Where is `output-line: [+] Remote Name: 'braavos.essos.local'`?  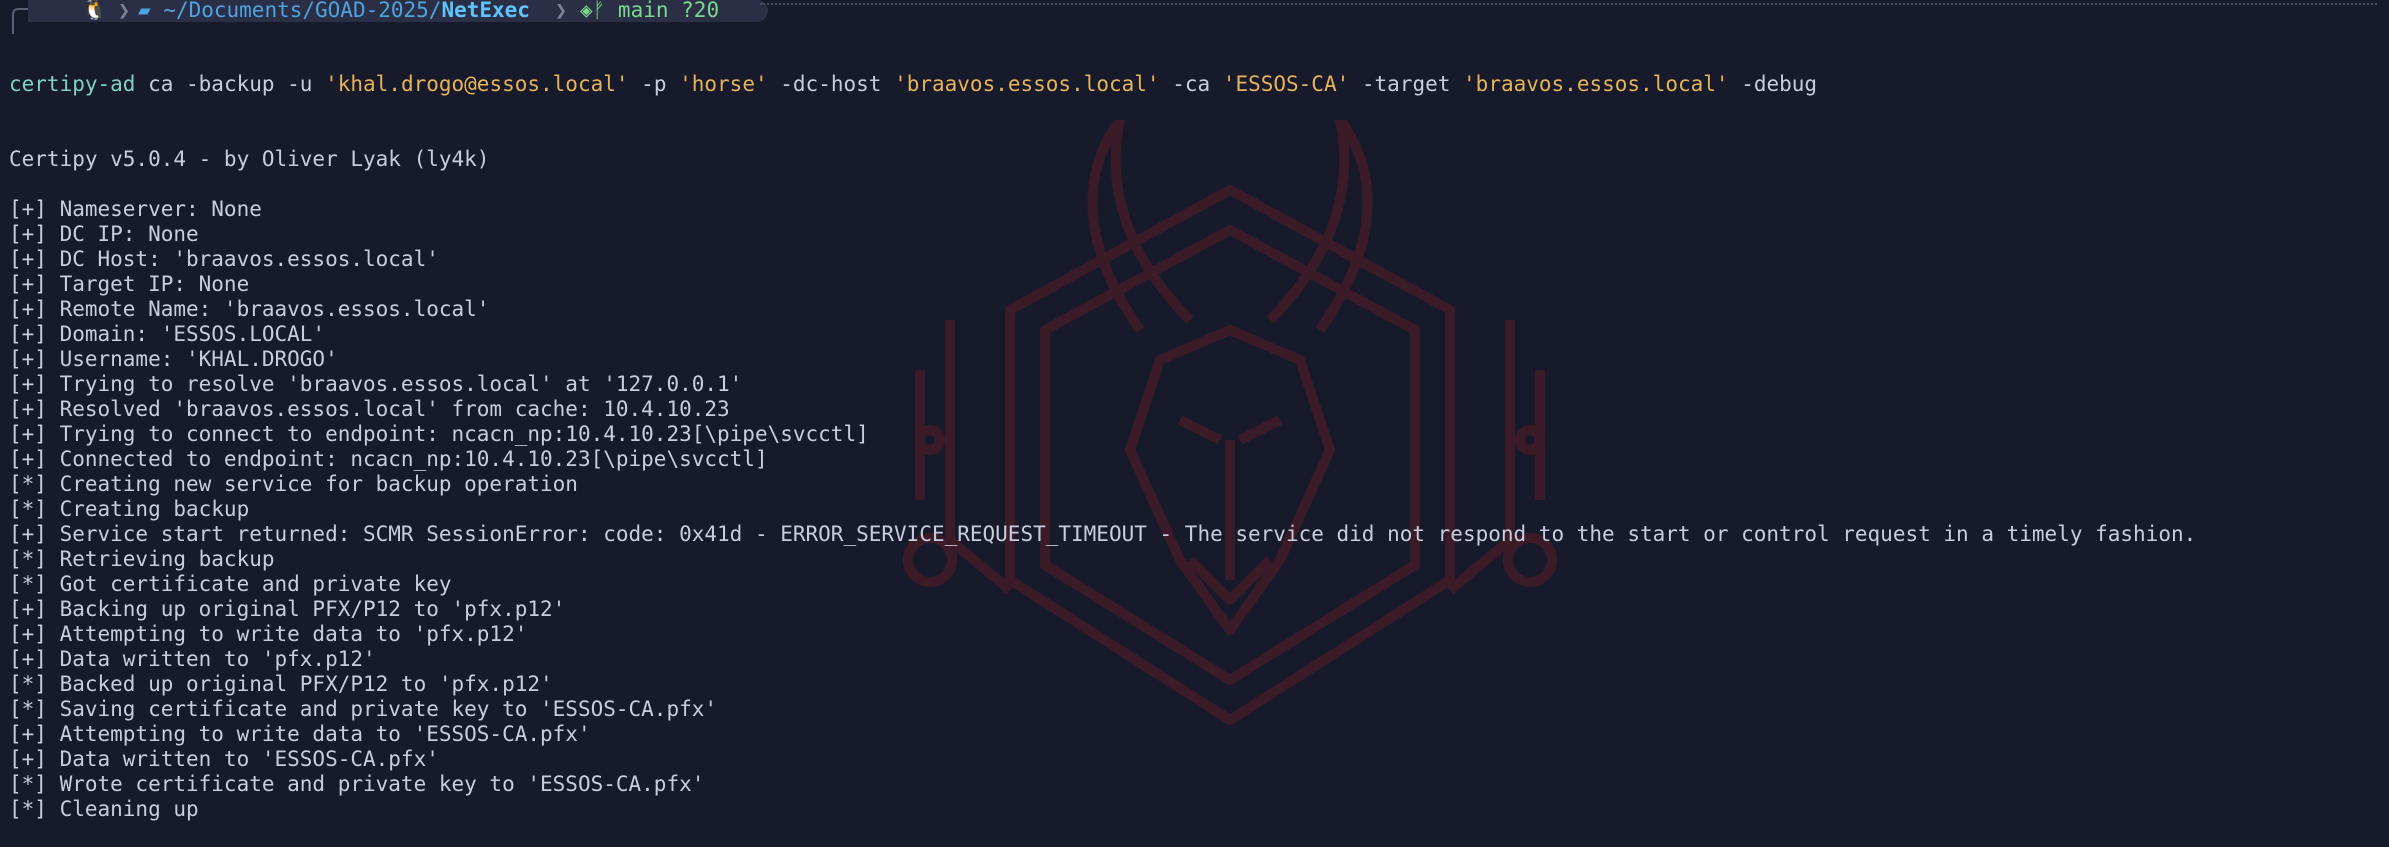
output-line: [+] Remote Name: 'braavos.essos.local' is located at coordinates (249, 309).